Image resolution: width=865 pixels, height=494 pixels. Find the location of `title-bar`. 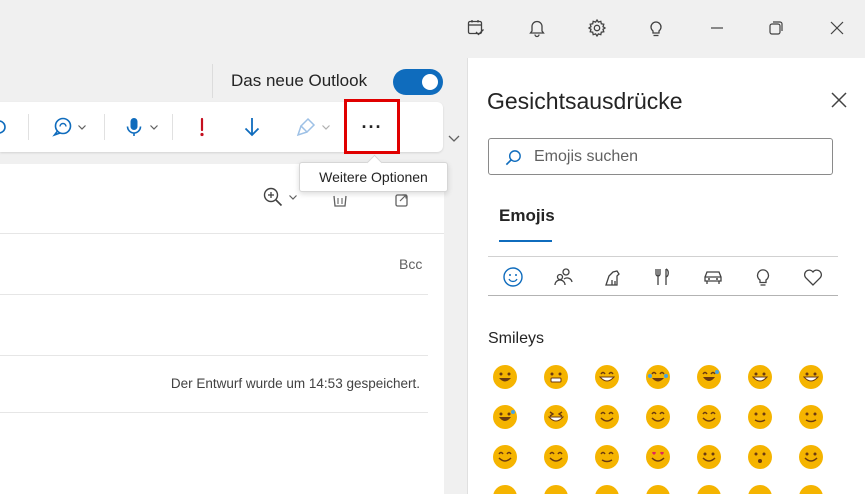

title-bar is located at coordinates (432, 29).